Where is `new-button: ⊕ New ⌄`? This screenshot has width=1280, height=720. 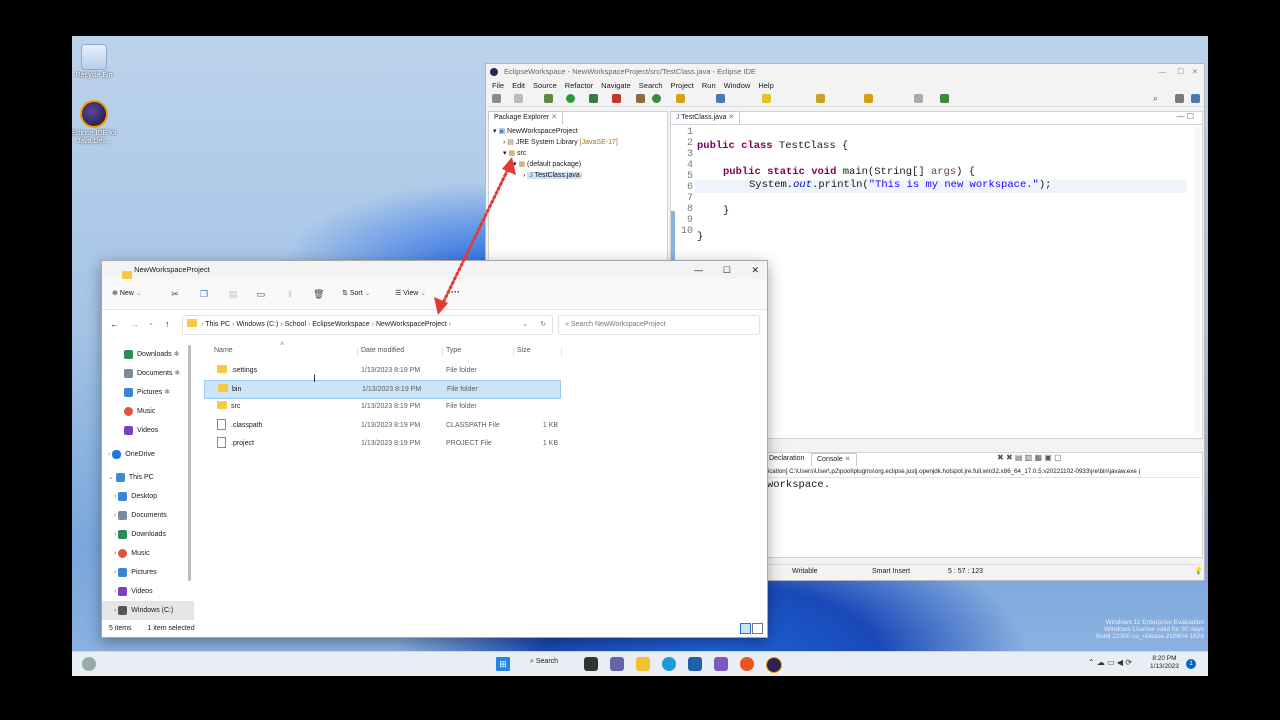 new-button: ⊕ New ⌄ is located at coordinates (127, 293).